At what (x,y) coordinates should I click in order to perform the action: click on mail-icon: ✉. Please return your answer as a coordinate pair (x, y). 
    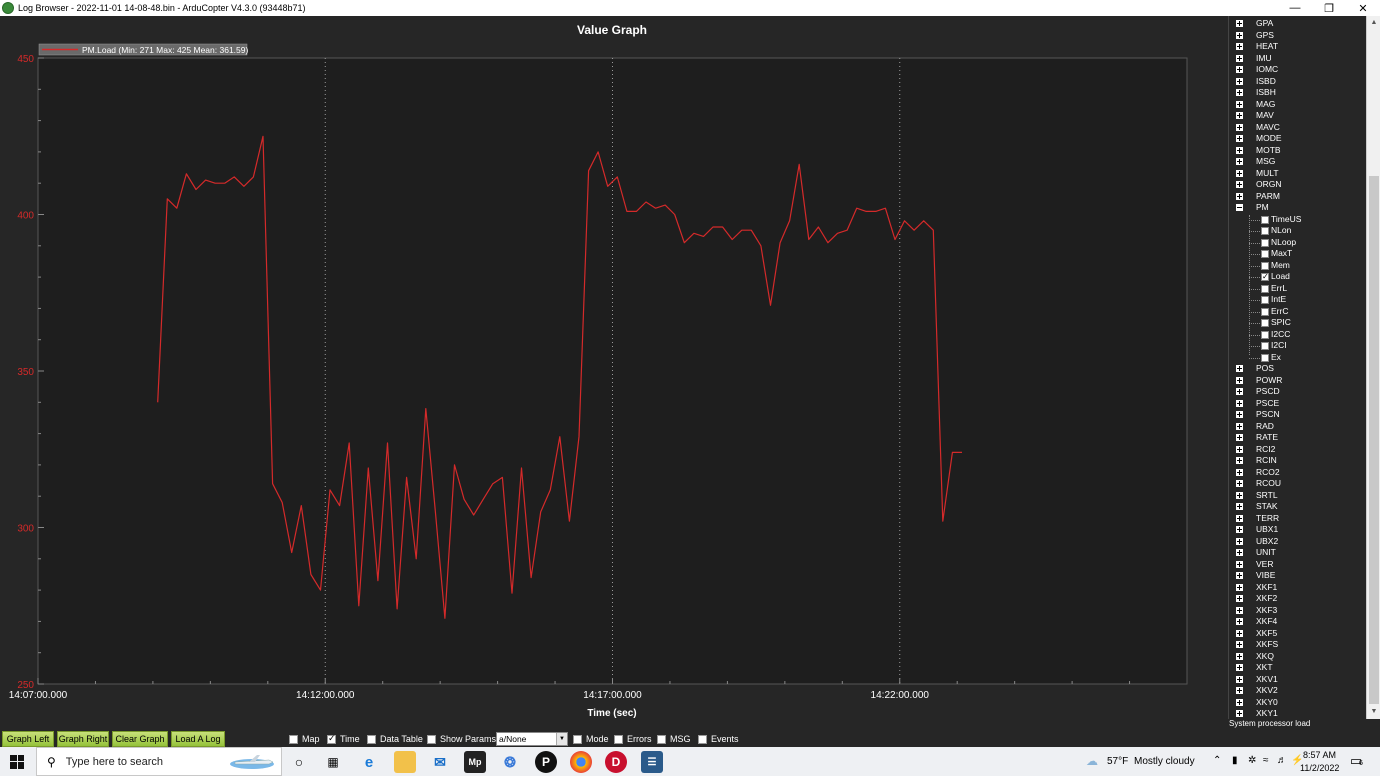
    Looking at the image, I should click on (440, 762).